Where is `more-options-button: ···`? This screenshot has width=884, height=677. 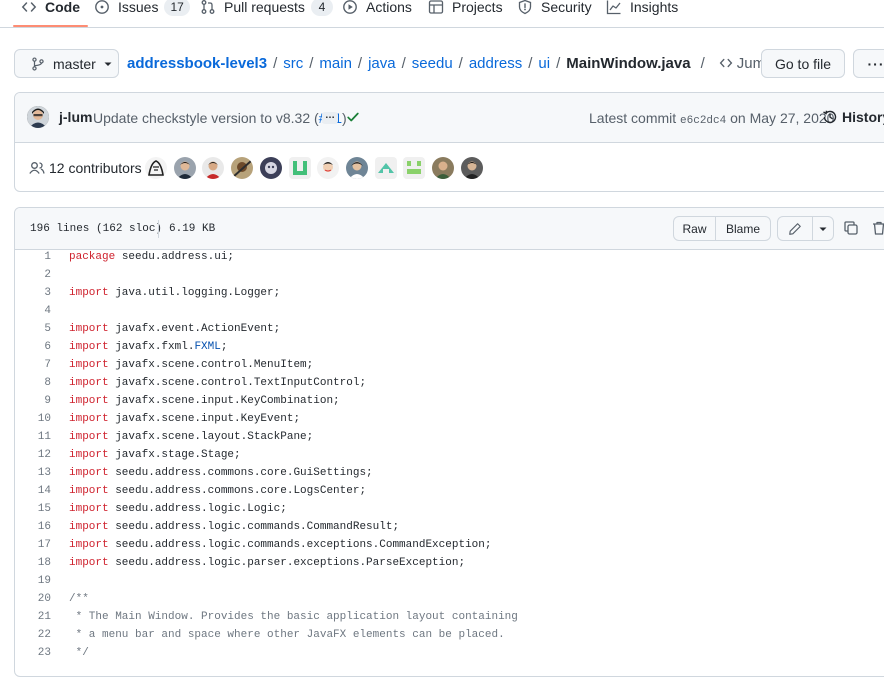
more-options-button: ··· is located at coordinates (868, 63).